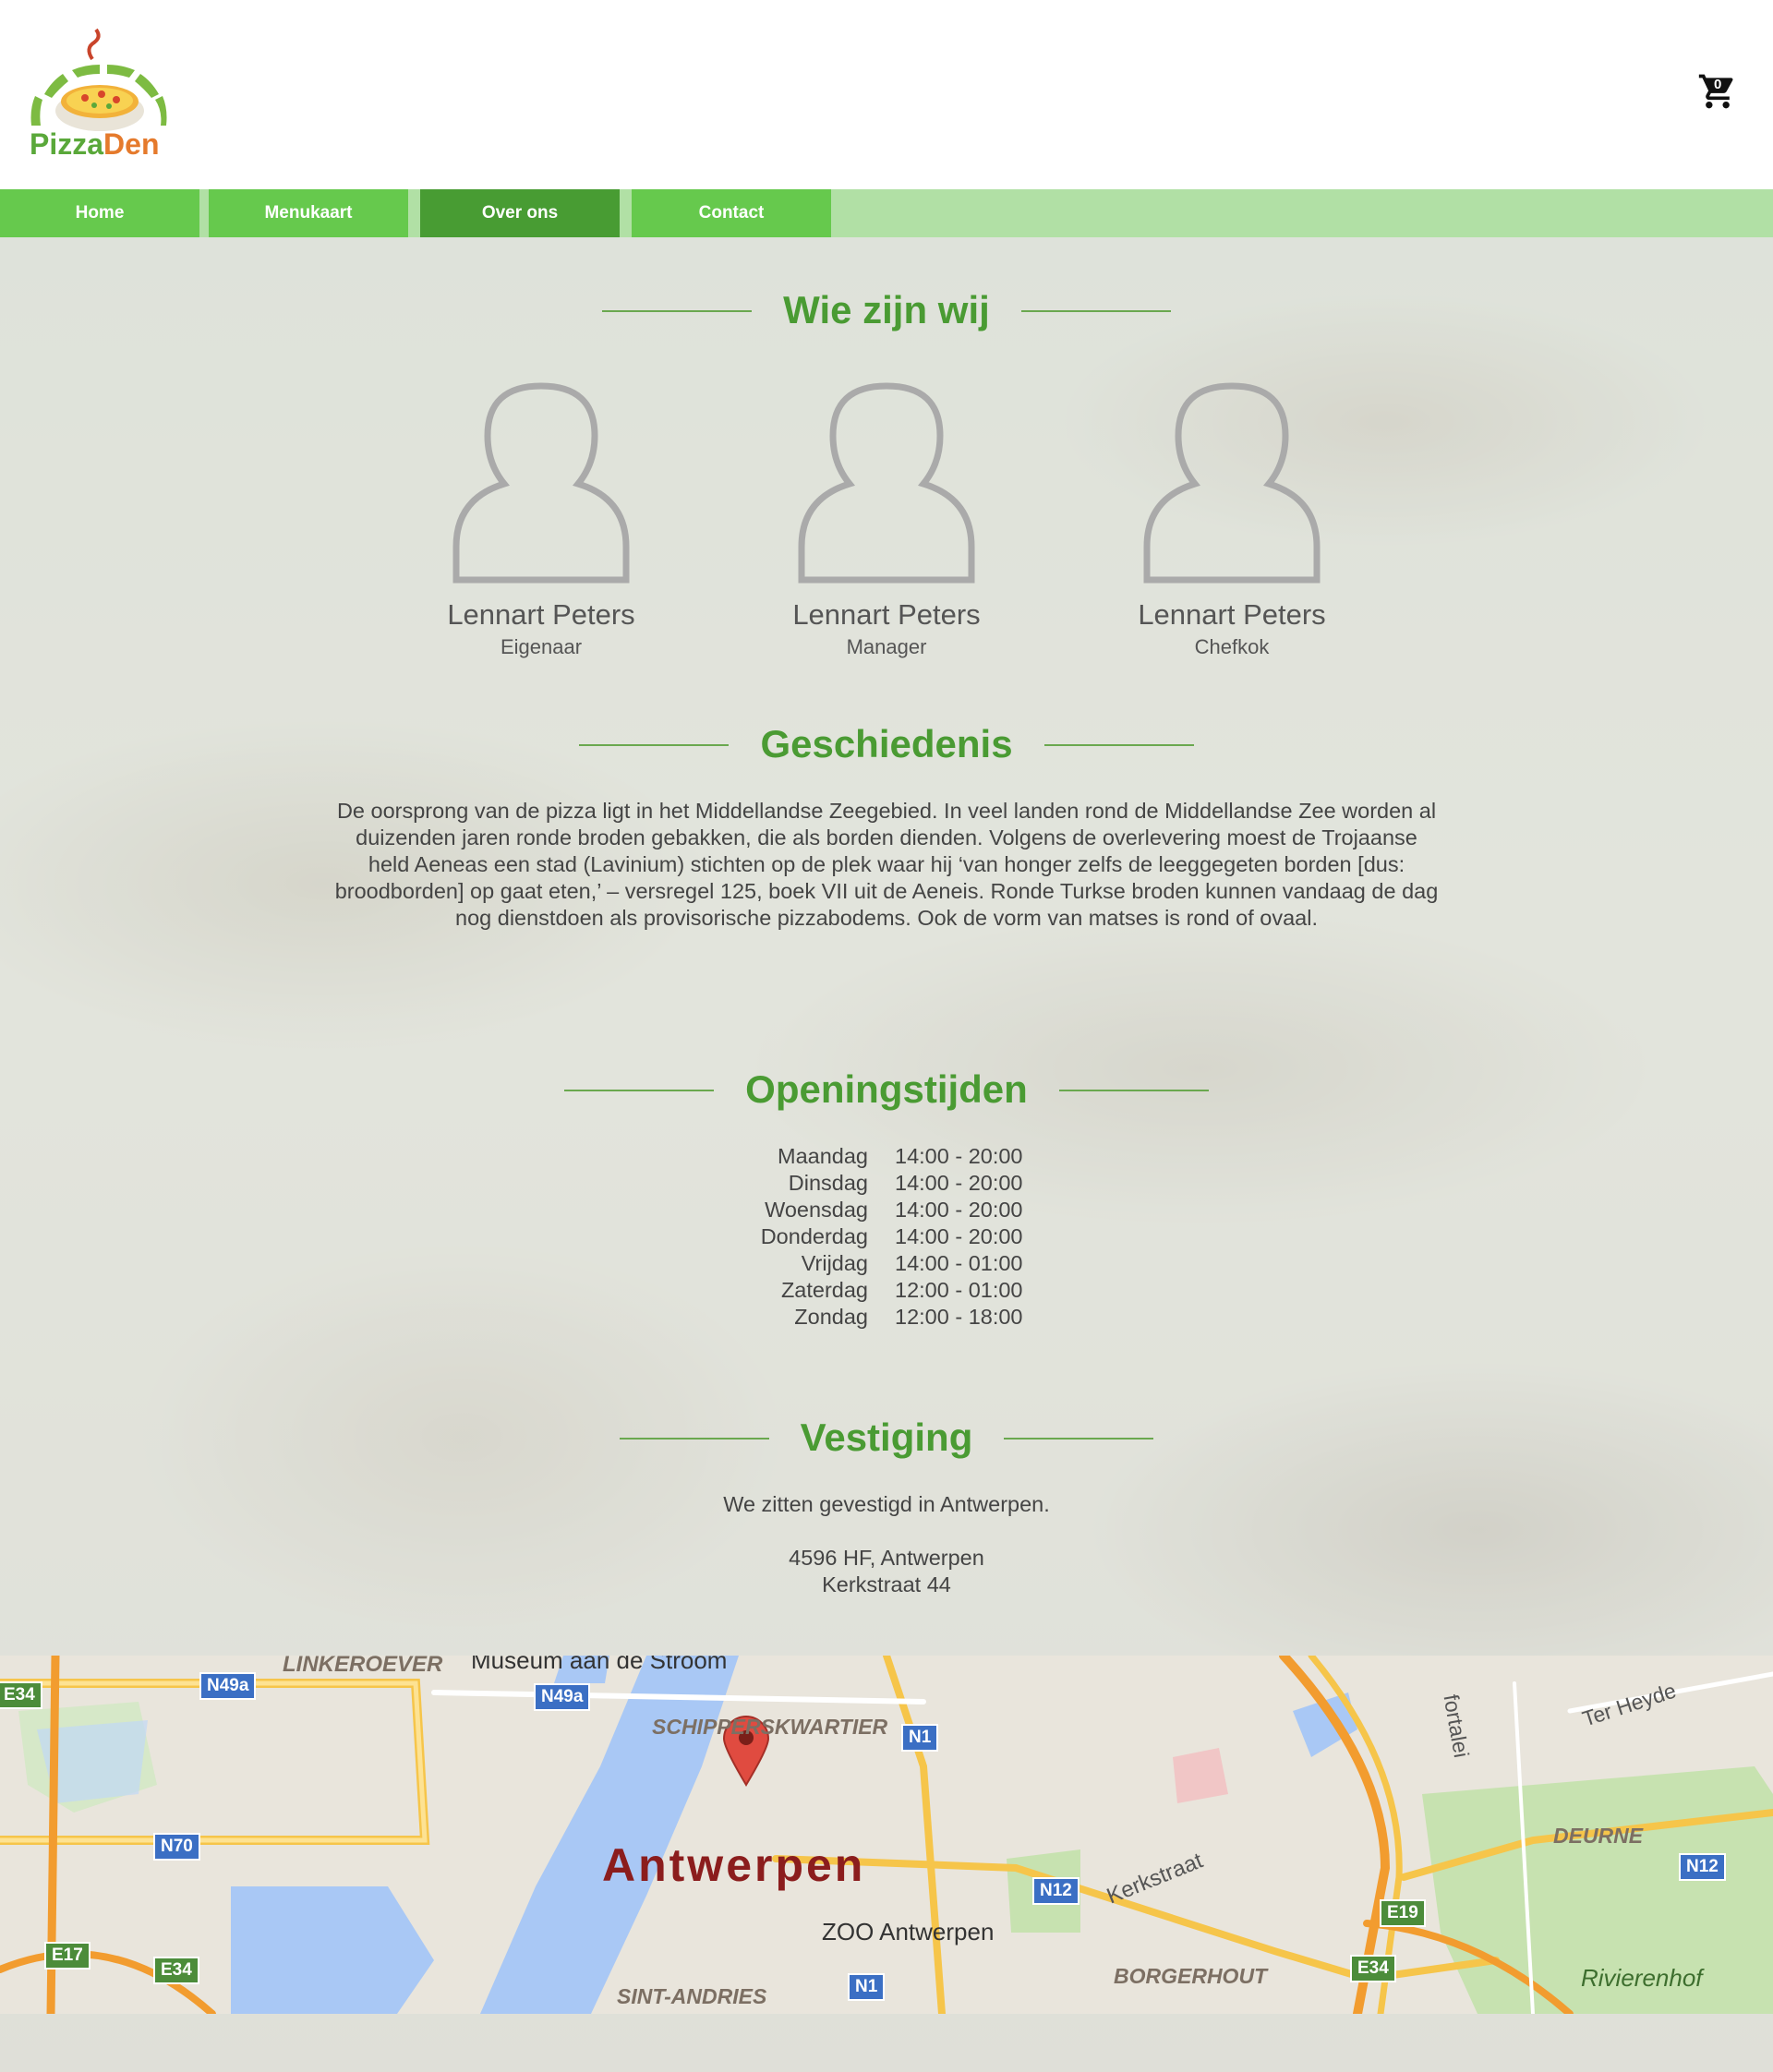 The image size is (1773, 2072). What do you see at coordinates (308, 213) in the screenshot?
I see `nav-menukaart: Menukaart` at bounding box center [308, 213].